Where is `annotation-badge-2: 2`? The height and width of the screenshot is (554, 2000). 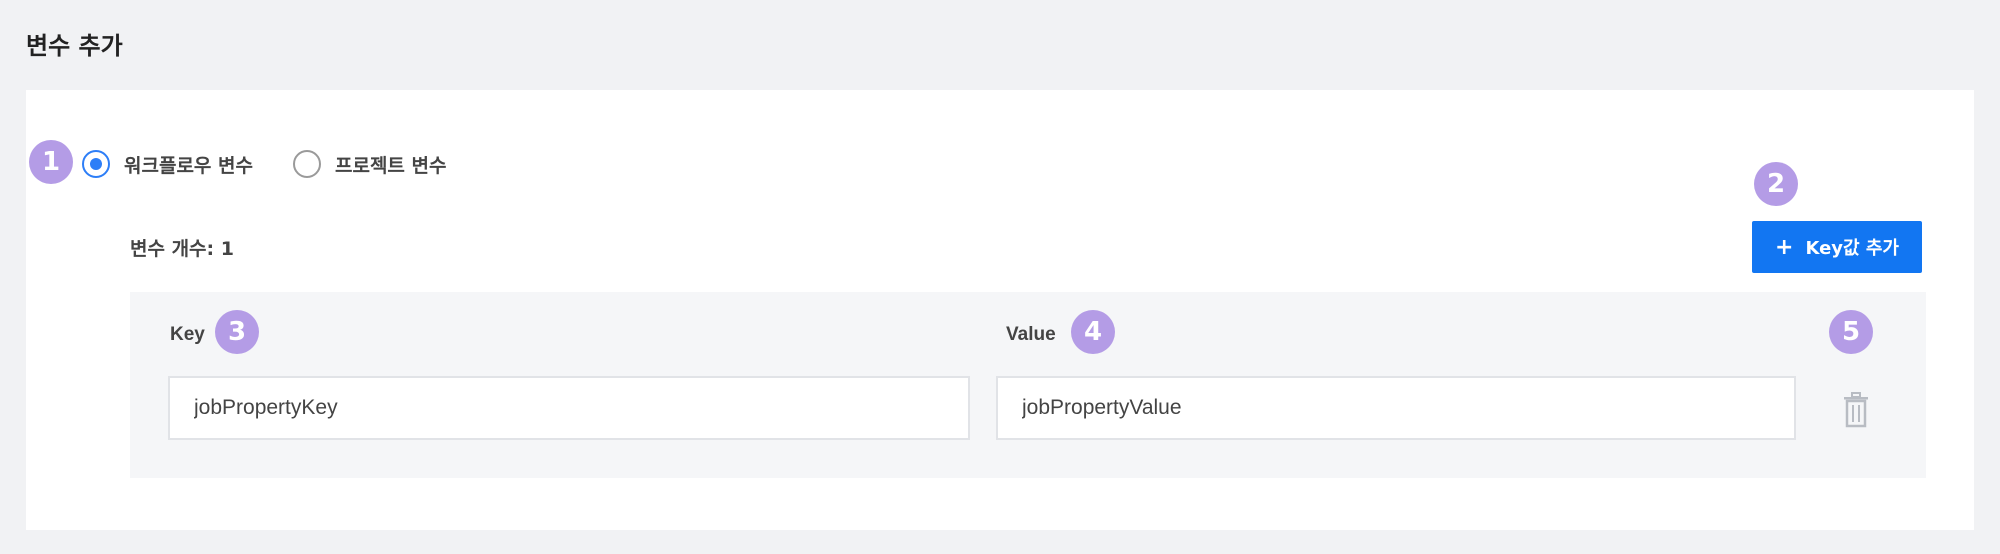
annotation-badge-2: 2 is located at coordinates (1776, 184).